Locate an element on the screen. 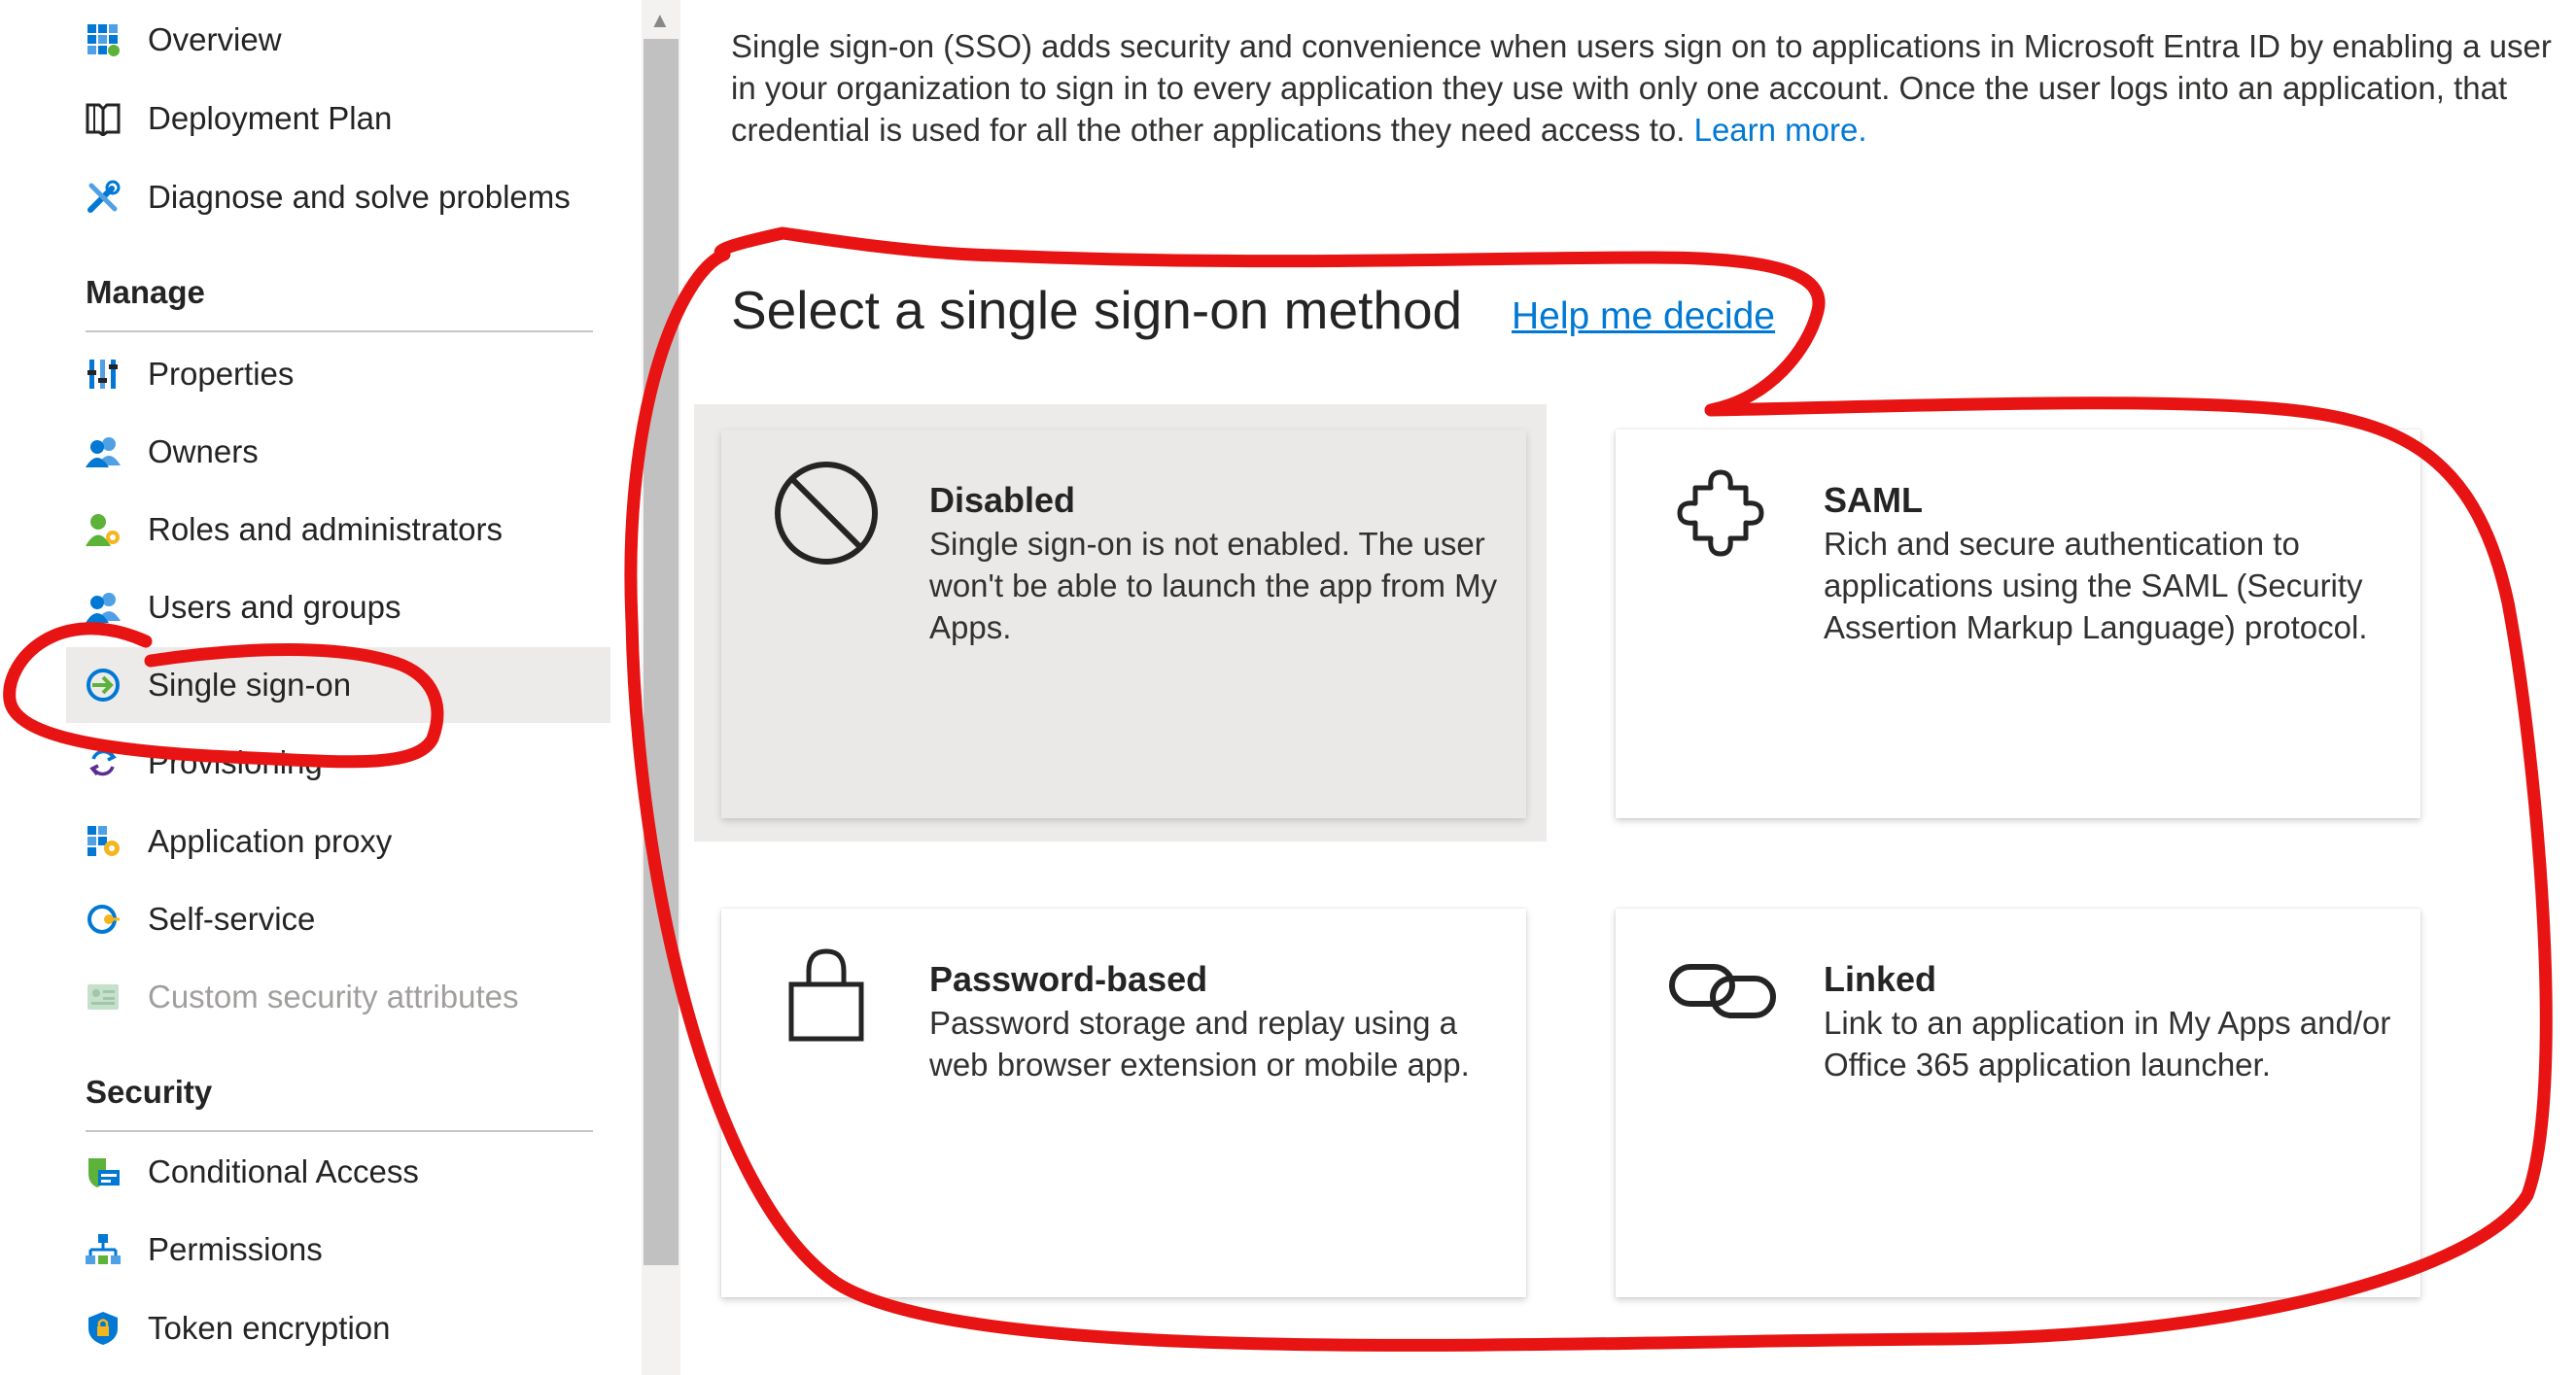 The width and height of the screenshot is (2576, 1375). sidebar-item-label: Single sign-on is located at coordinates (250, 685).